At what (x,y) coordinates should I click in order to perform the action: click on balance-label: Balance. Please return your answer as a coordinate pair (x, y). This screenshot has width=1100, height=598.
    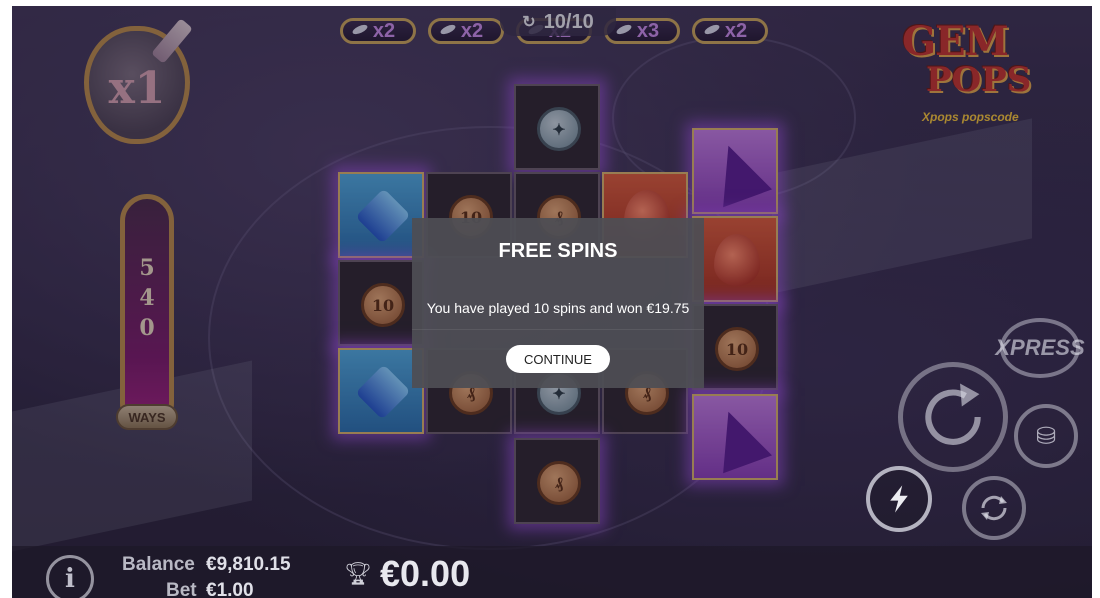
    Looking at the image, I should click on (158, 564).